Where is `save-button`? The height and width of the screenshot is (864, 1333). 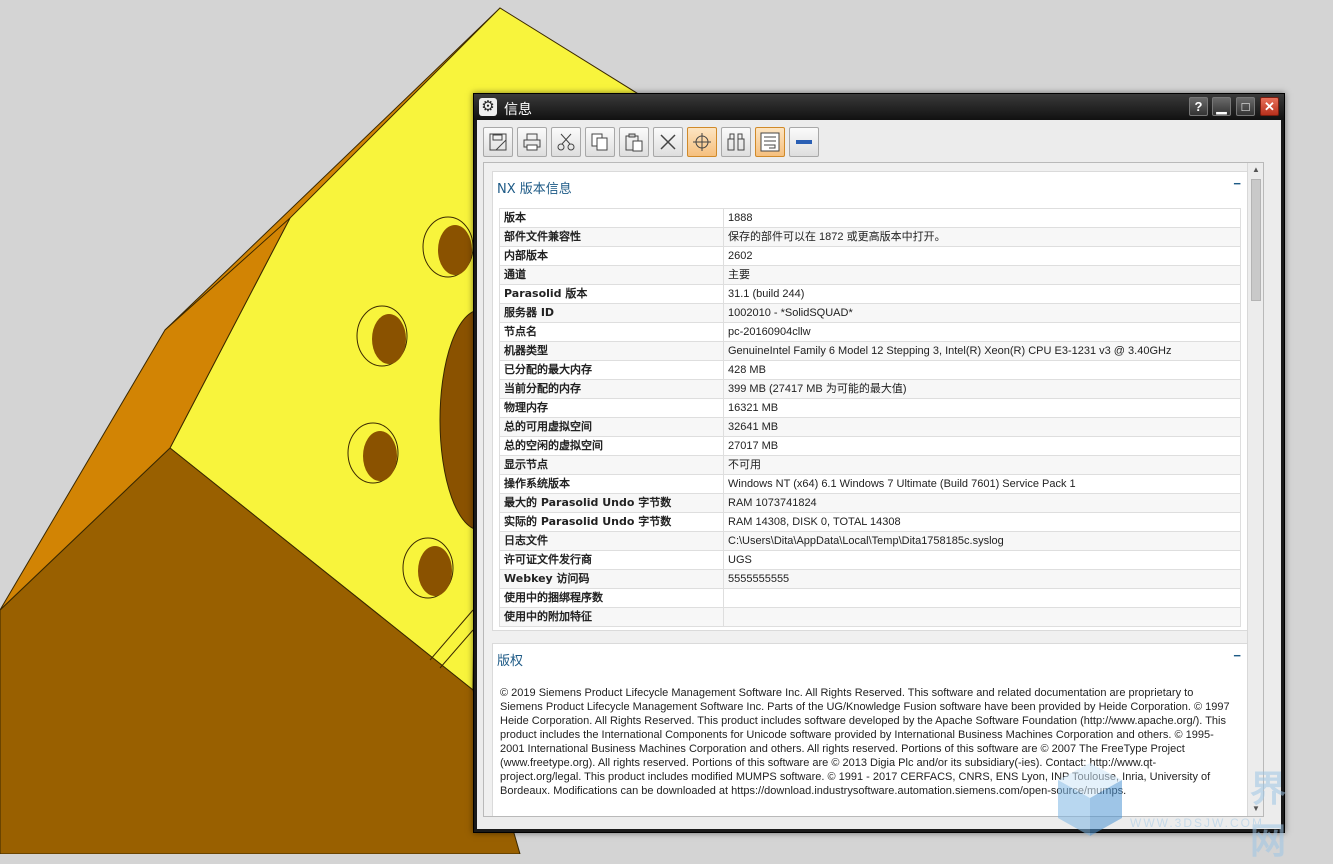 save-button is located at coordinates (498, 142).